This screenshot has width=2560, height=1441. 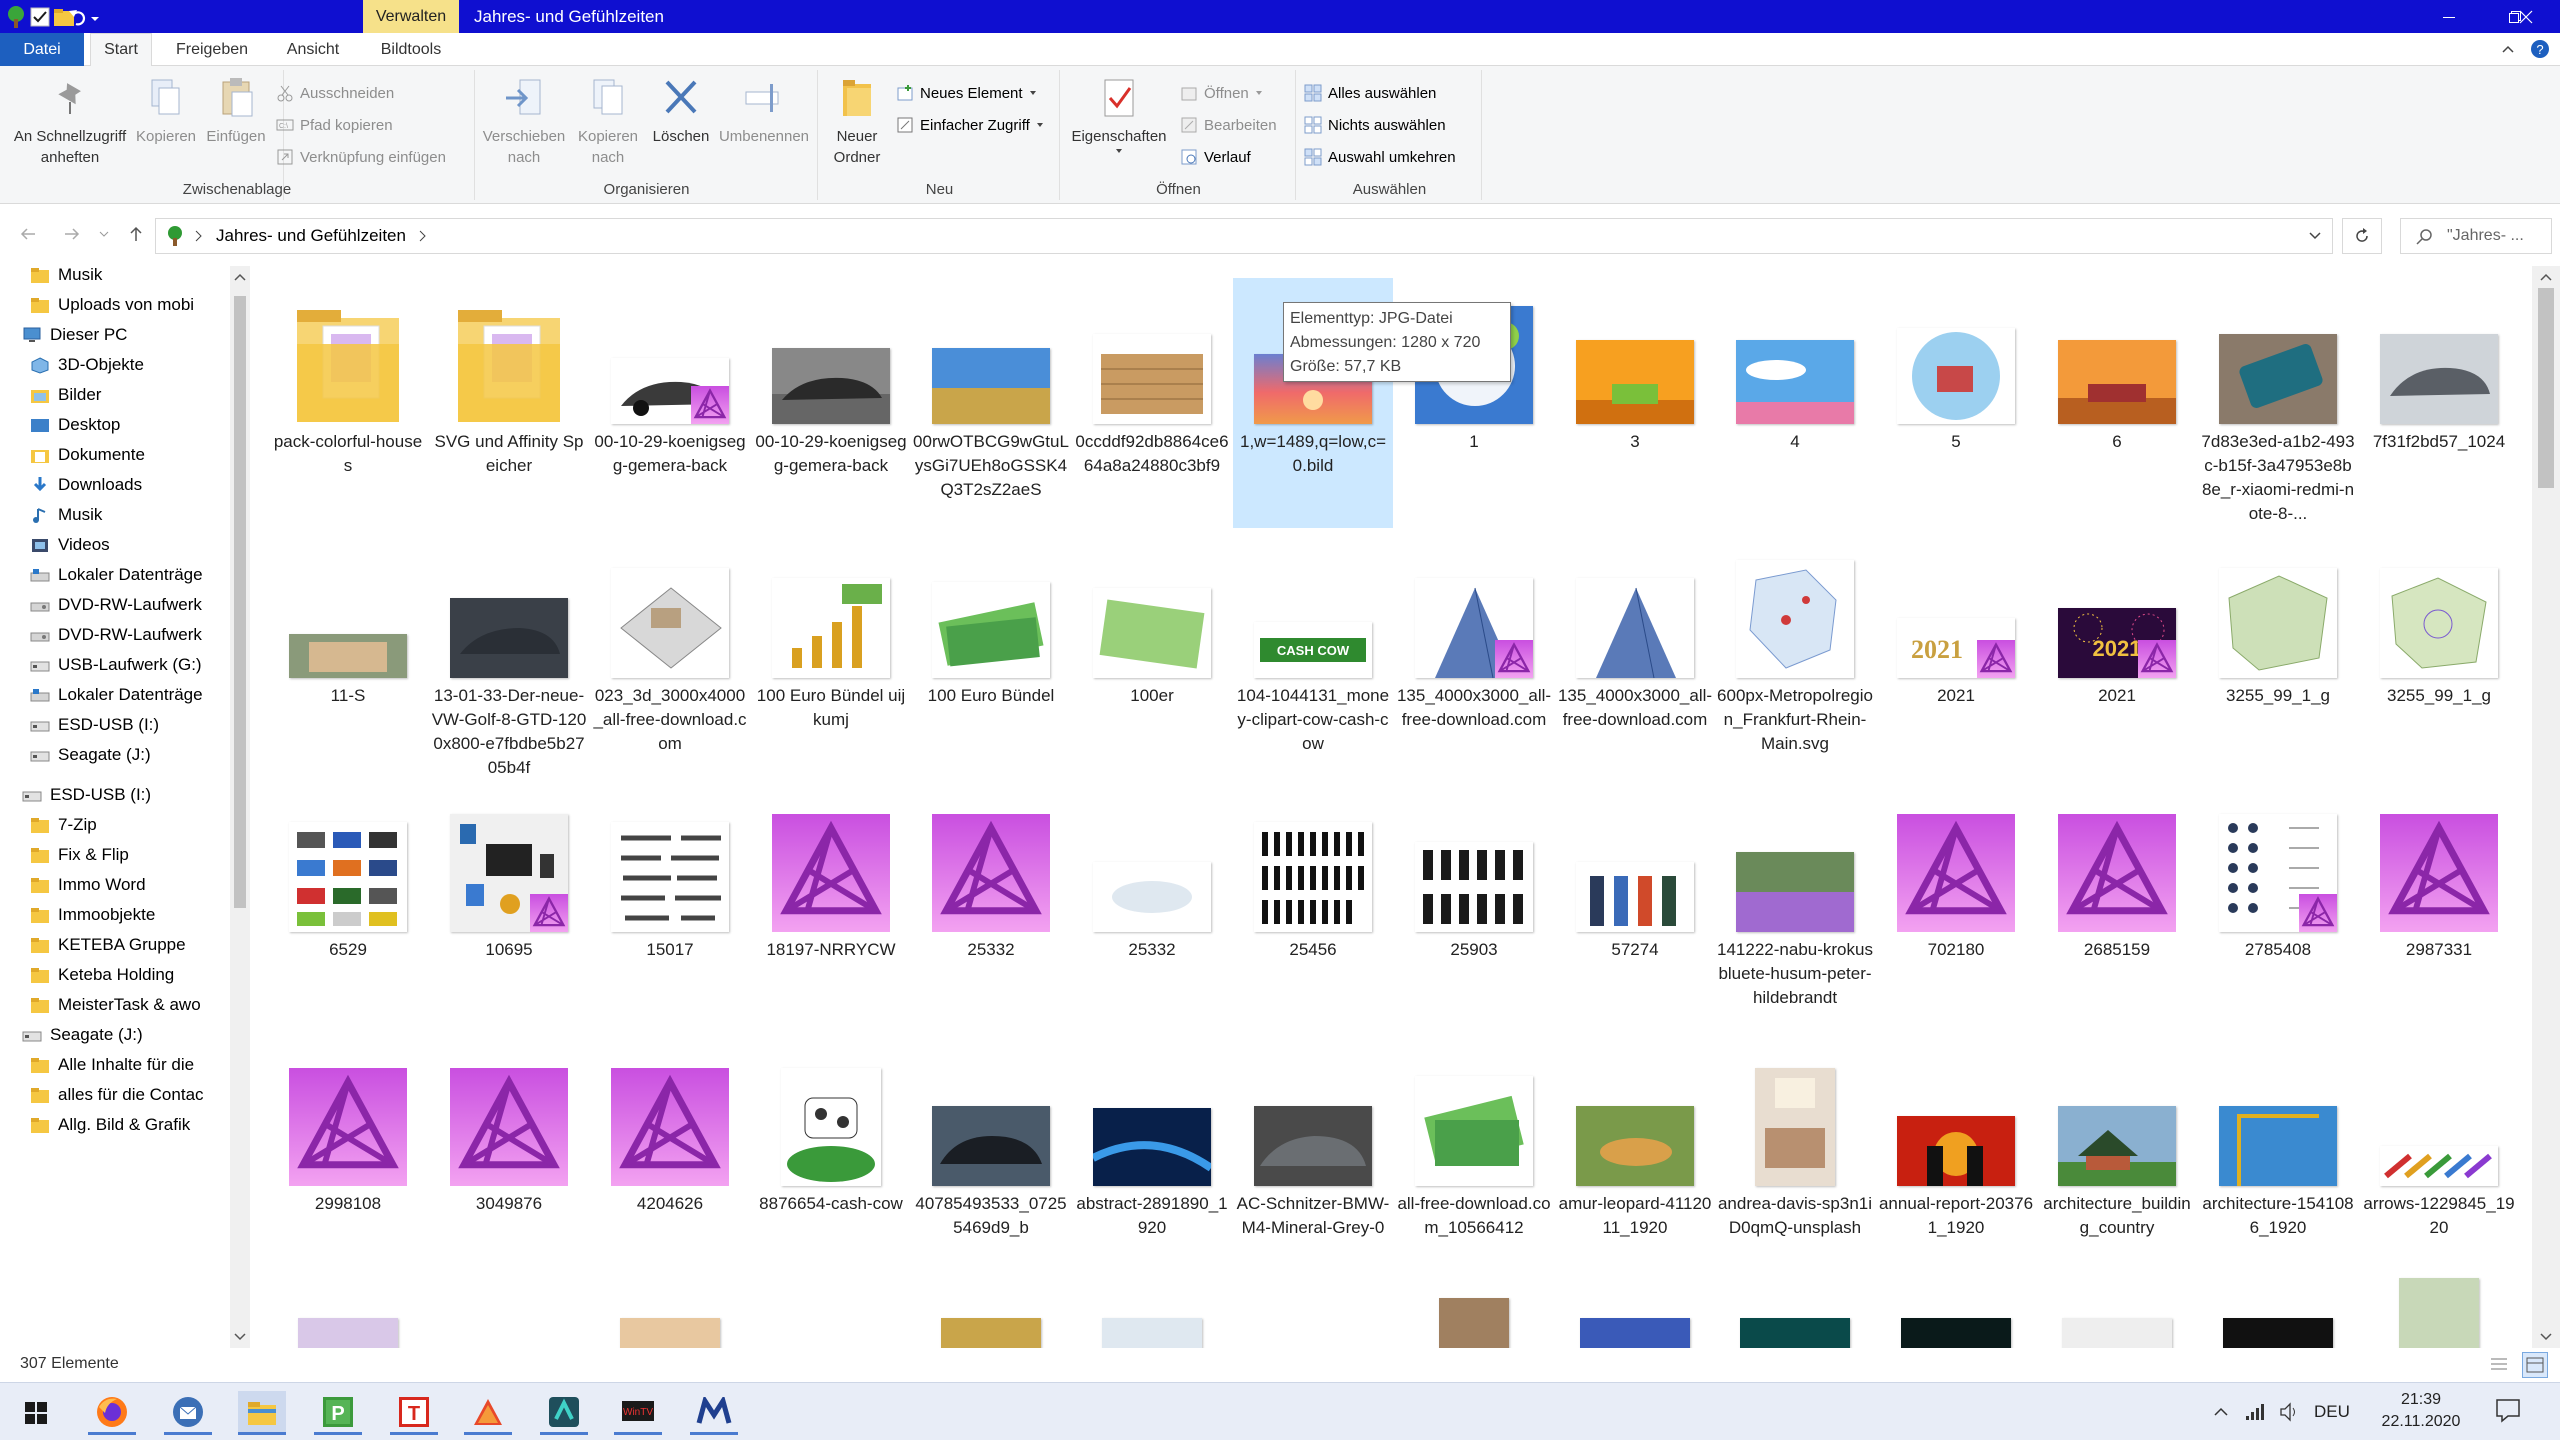 What do you see at coordinates (348, 1165) in the screenshot?
I see `file-item: 2998108` at bounding box center [348, 1165].